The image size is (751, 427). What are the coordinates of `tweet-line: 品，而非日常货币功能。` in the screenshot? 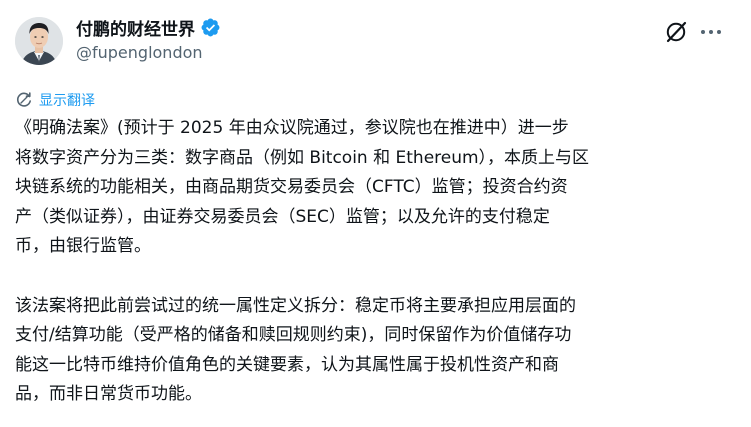 It's located at (108, 394).